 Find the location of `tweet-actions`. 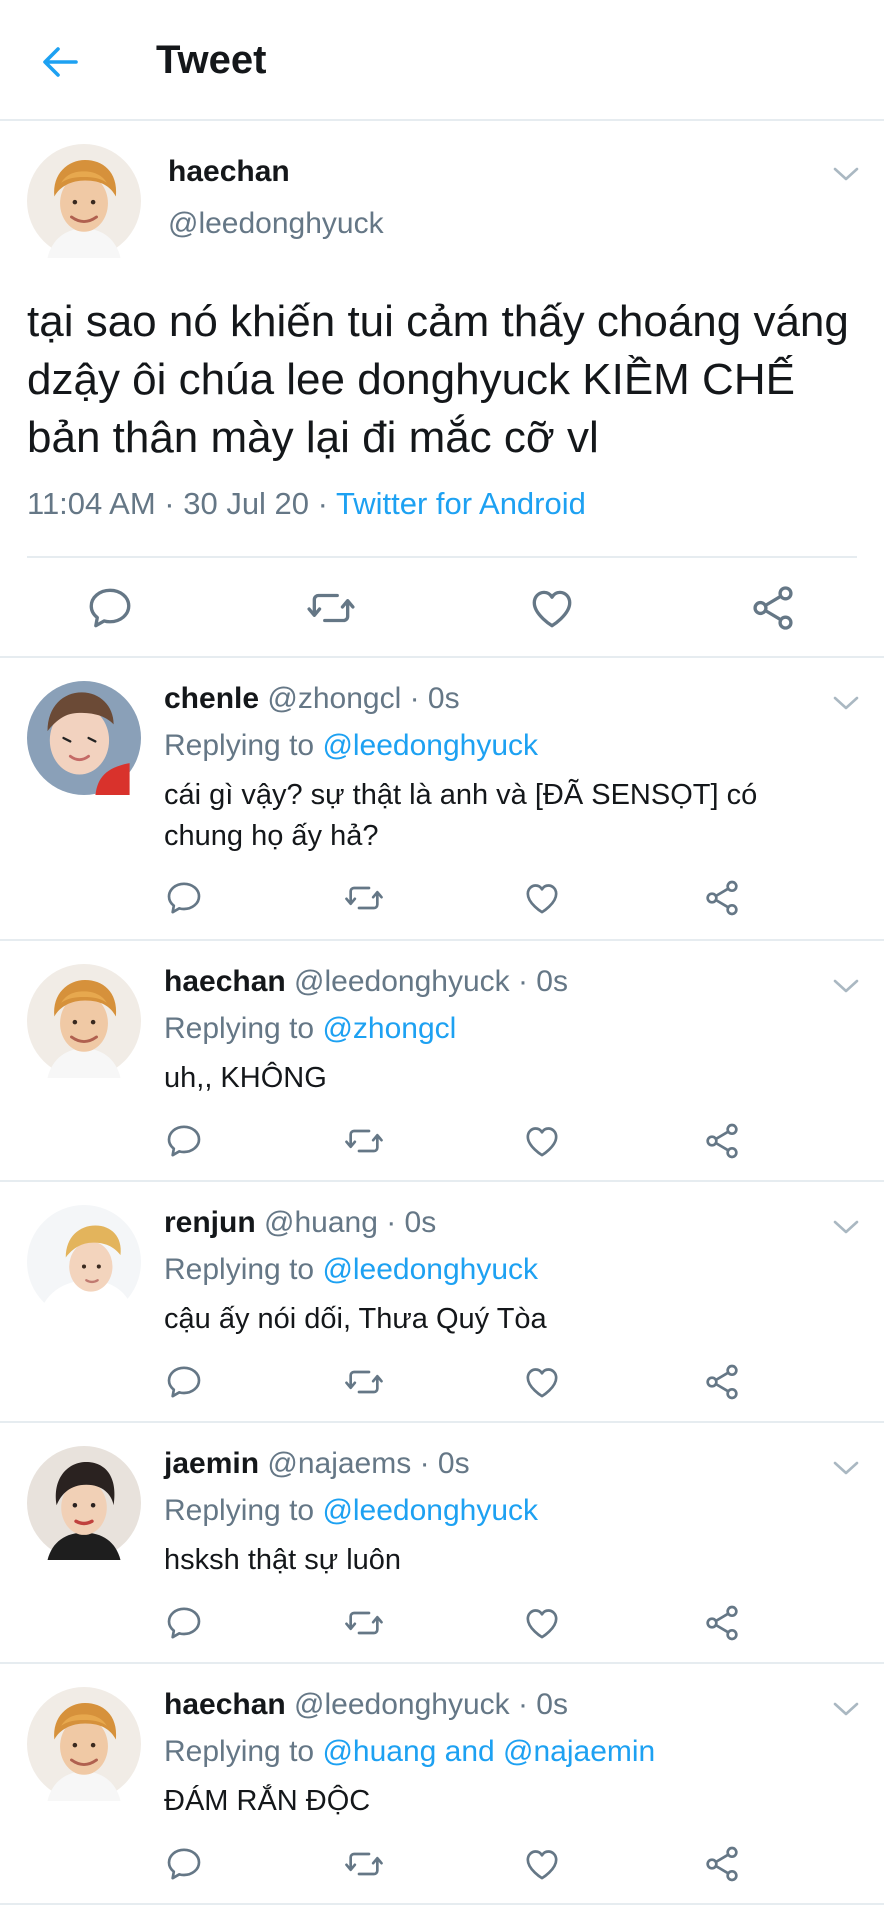

tweet-actions is located at coordinates (442, 609).